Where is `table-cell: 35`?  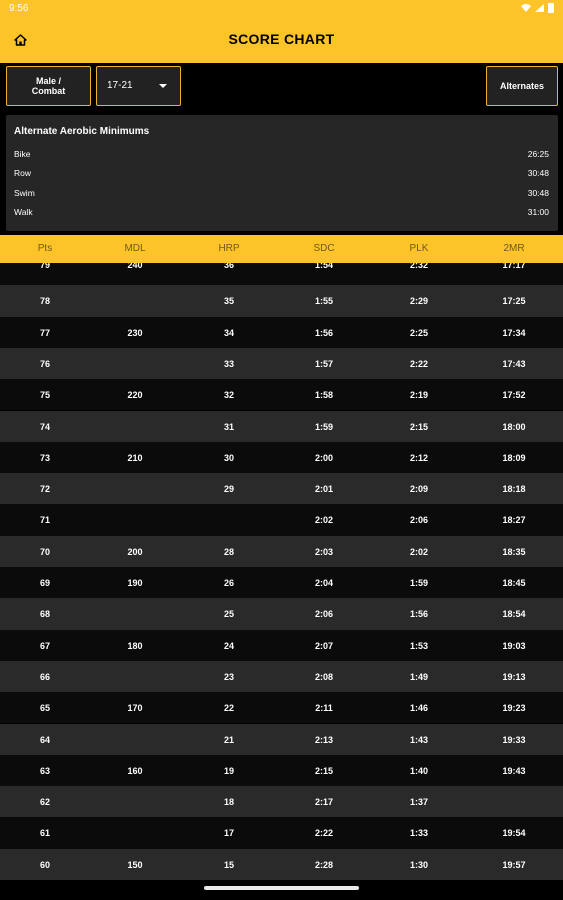 table-cell: 35 is located at coordinates (228, 301).